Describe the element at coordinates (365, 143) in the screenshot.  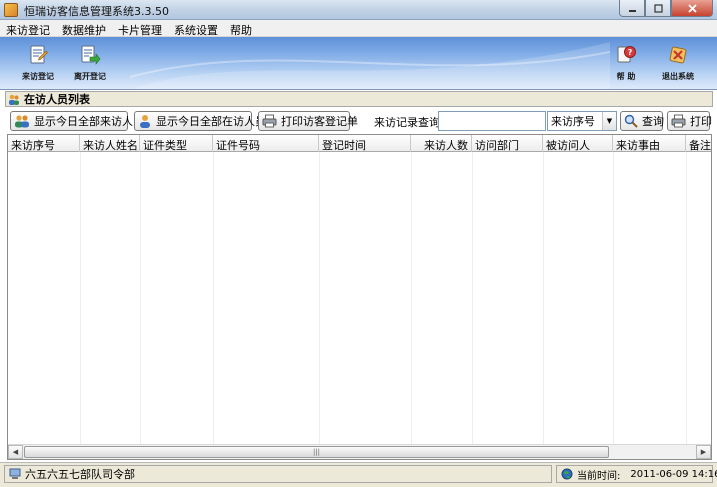
I see `column-header: 登记时间` at that location.